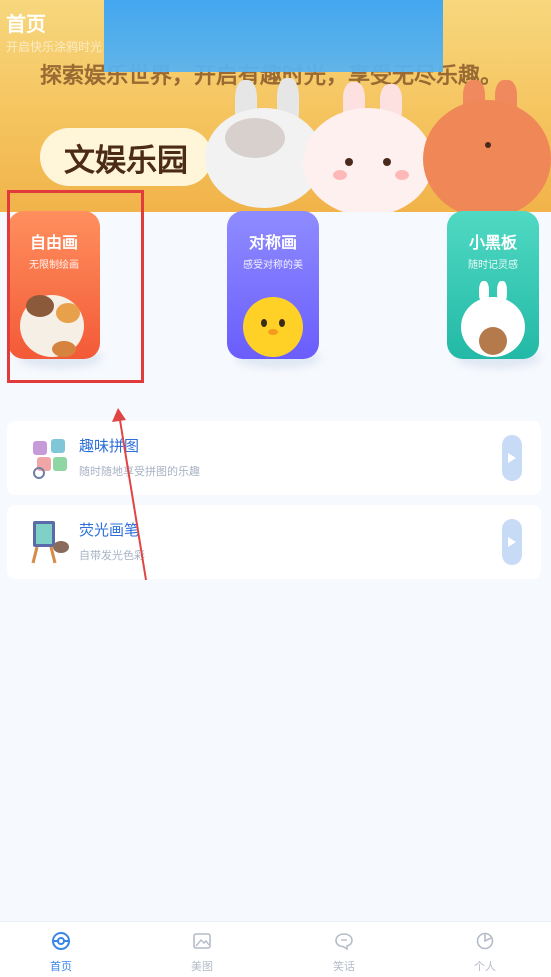 This screenshot has height=977, width=551. Describe the element at coordinates (202, 949) in the screenshot. I see `tab-pictures: 美图` at that location.